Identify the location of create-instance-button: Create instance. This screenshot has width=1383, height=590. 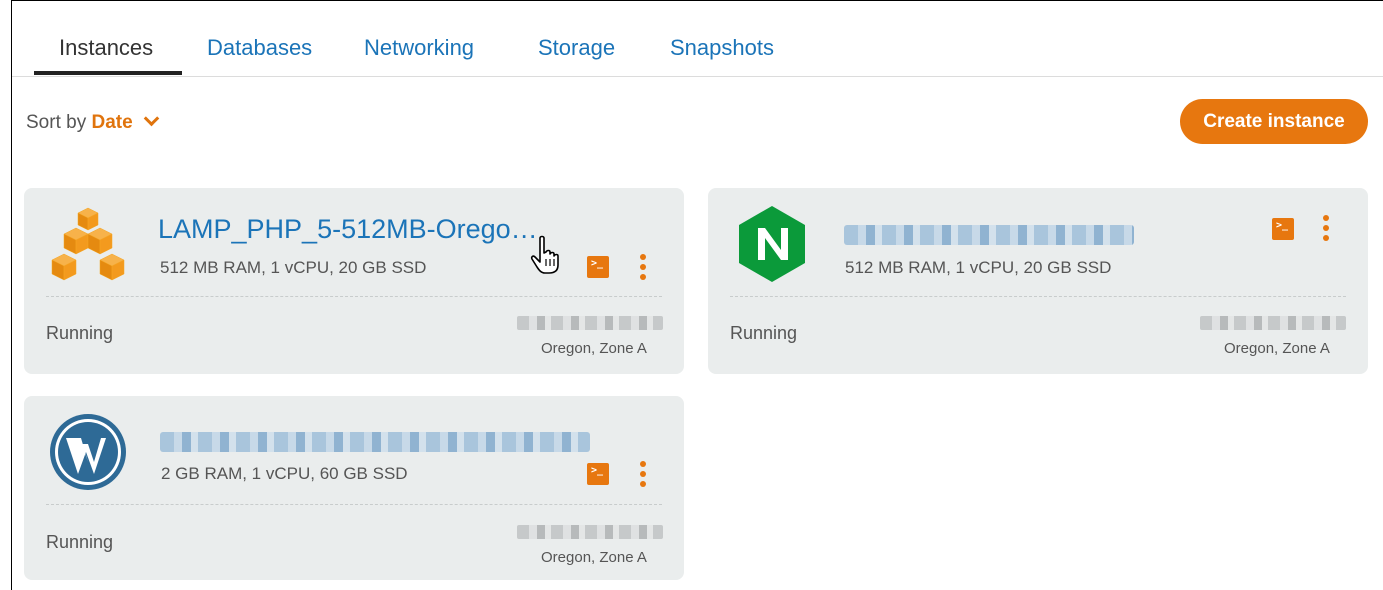
(1274, 121).